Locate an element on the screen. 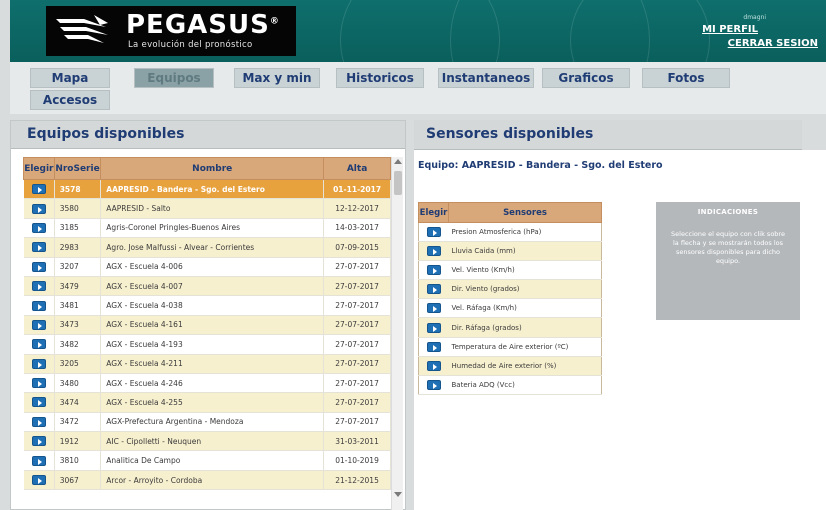  table-row: Lluvia Caida (mm) is located at coordinates (510, 251).